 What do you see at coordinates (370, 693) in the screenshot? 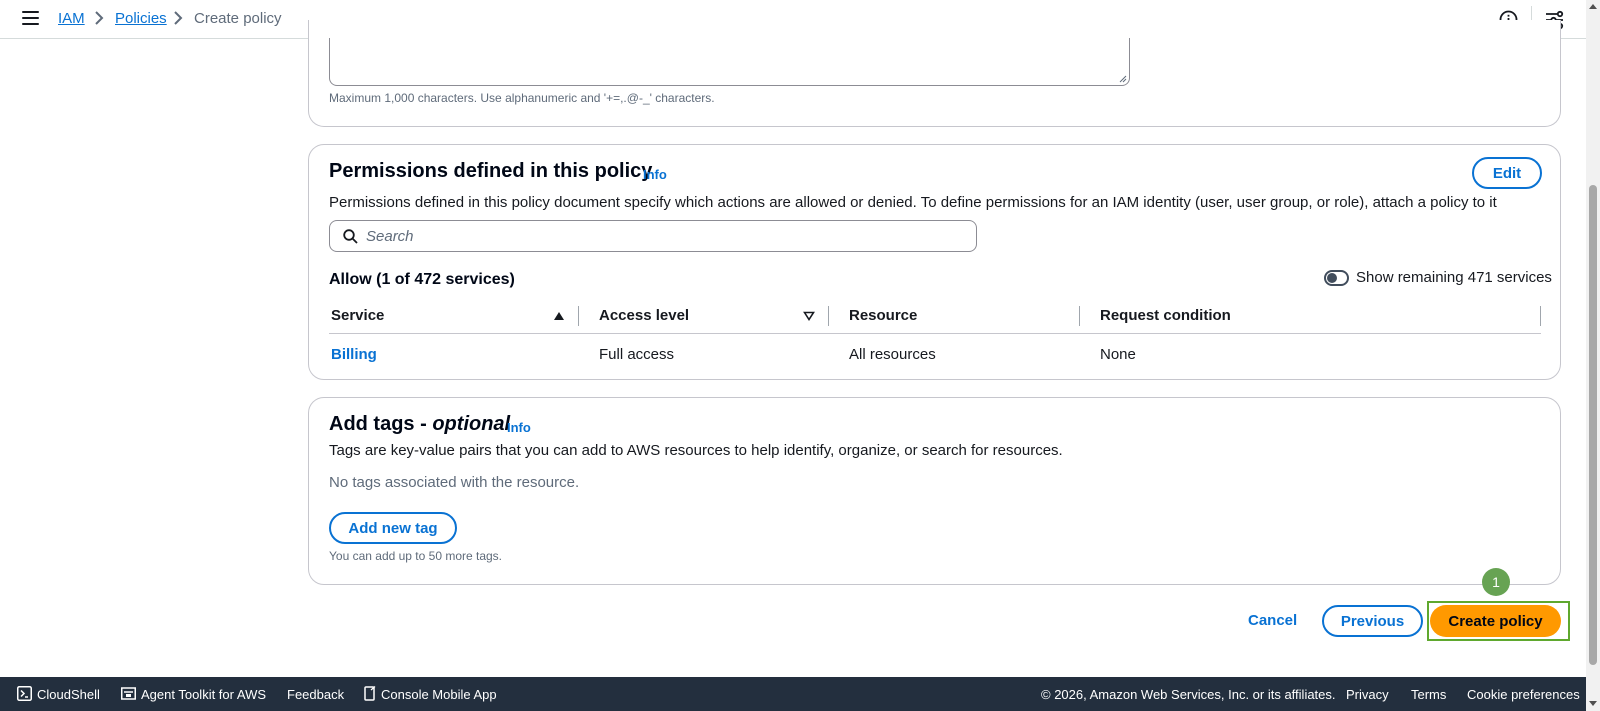
I see `mobile-app-icon` at bounding box center [370, 693].